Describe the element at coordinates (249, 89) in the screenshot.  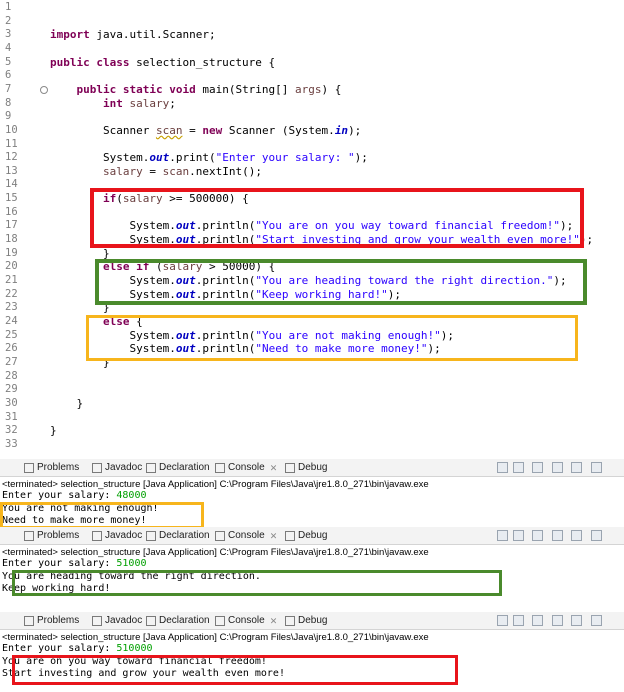
I see `code-token: main(String[]` at that location.